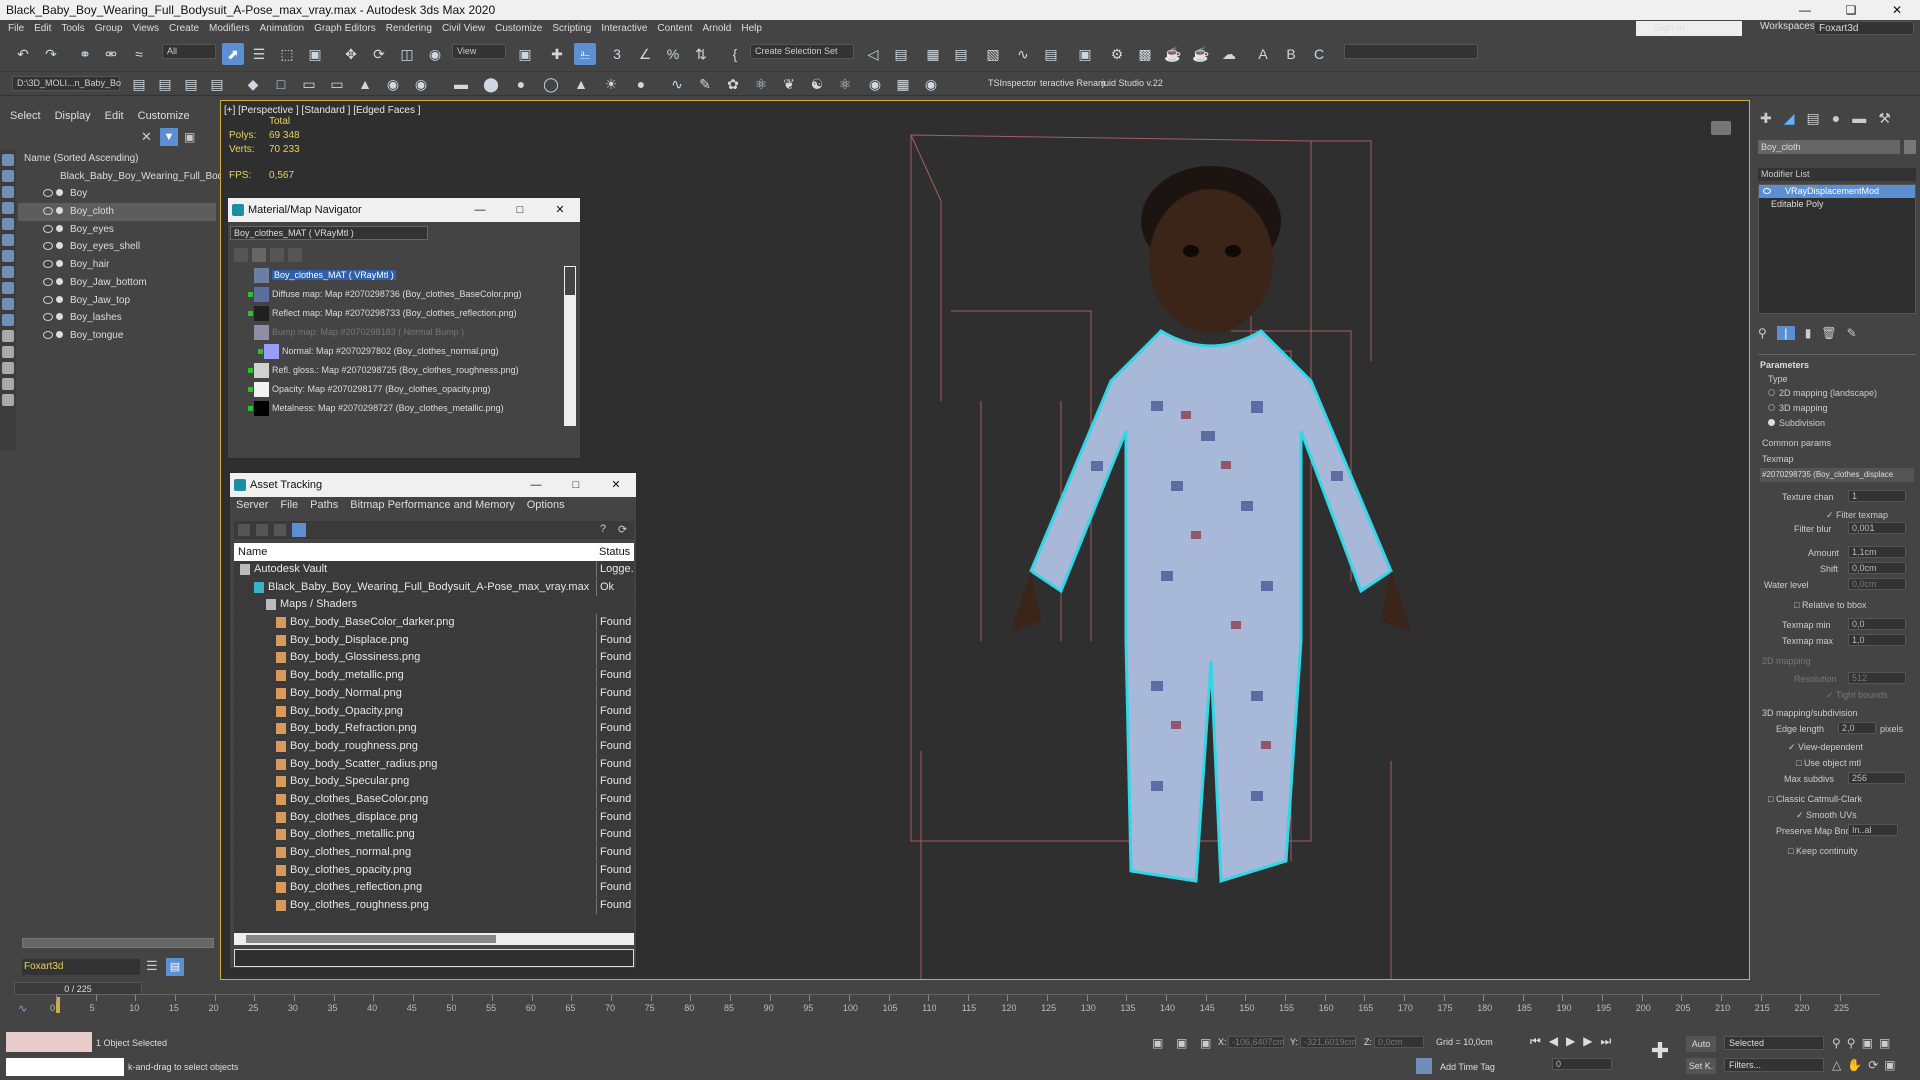  Describe the element at coordinates (613, 552) in the screenshot. I see `col-status: Status` at that location.